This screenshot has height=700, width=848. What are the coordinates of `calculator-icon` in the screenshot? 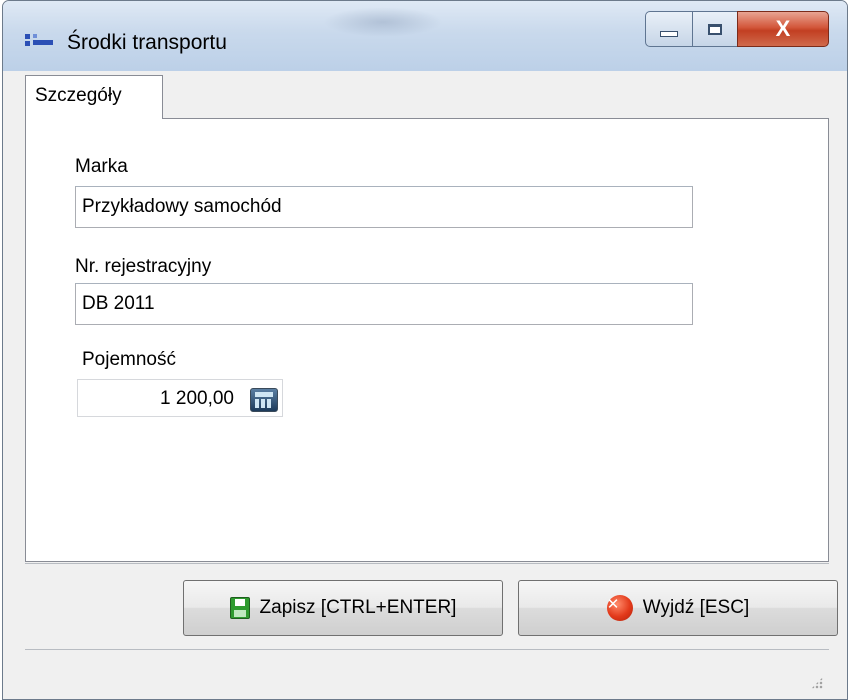 It's located at (264, 400).